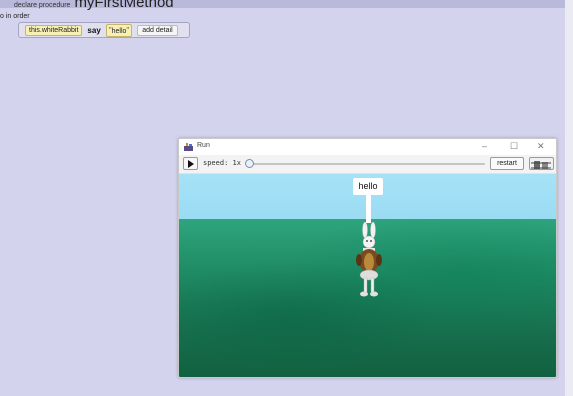 The width and height of the screenshot is (573, 396). I want to click on argument-text: hello, so click(119, 31).